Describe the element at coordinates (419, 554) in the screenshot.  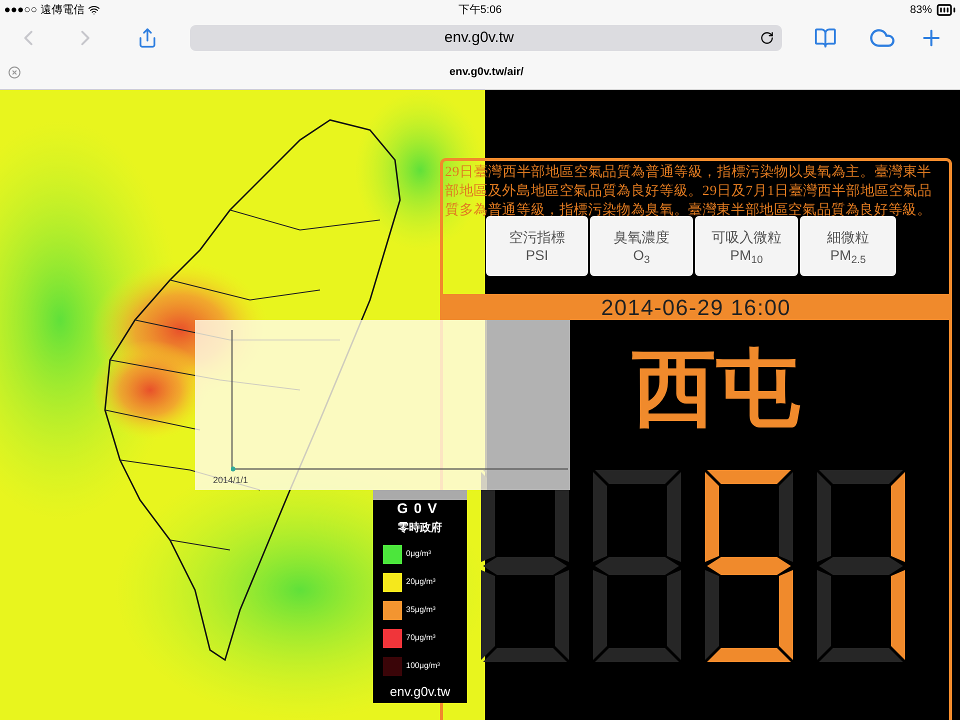
I see `legend-label: 0μg/m³` at that location.